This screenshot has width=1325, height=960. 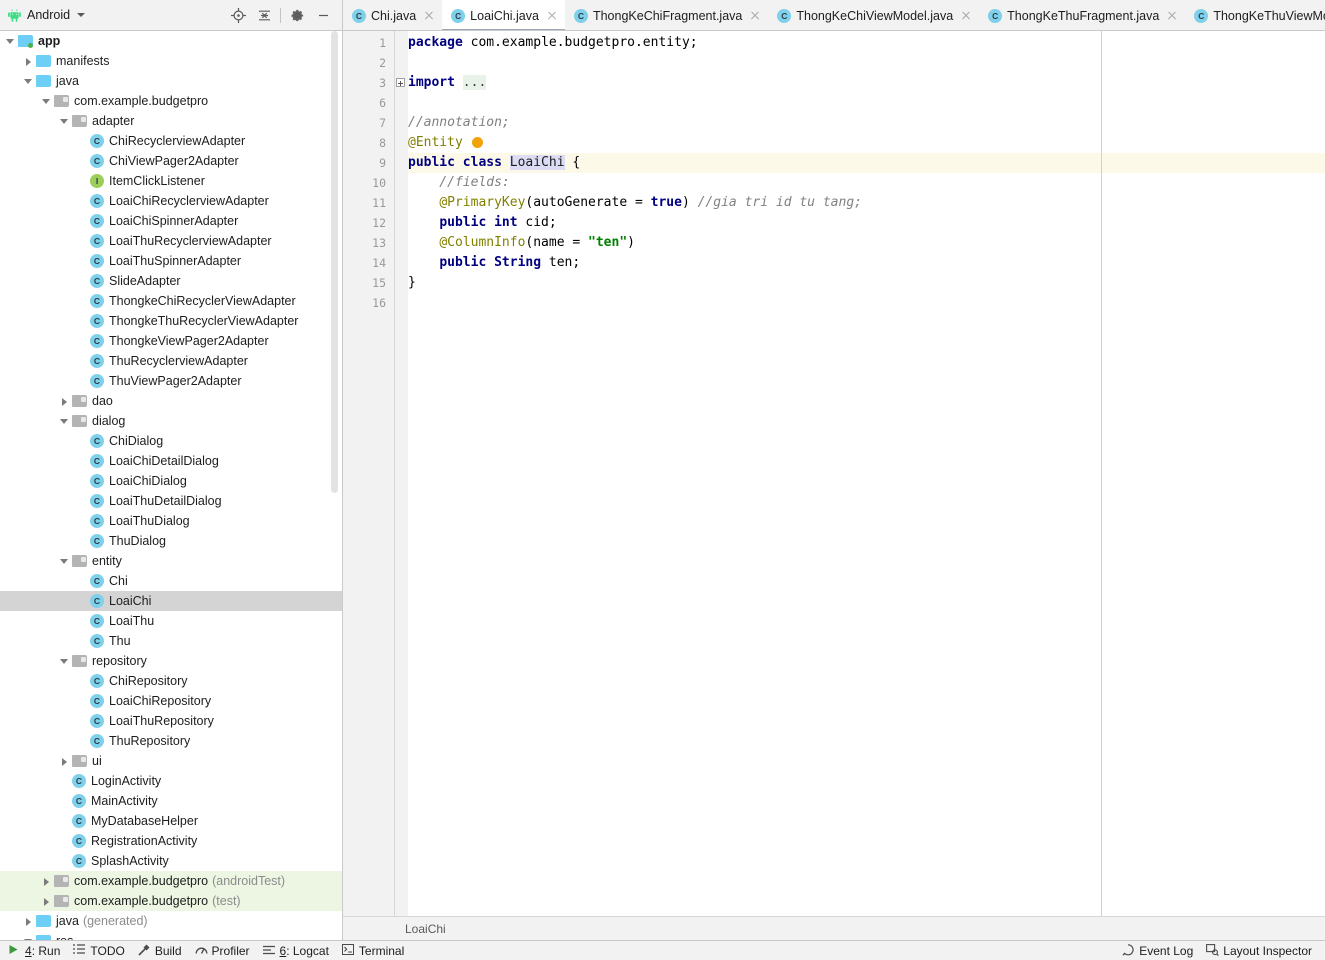 What do you see at coordinates (171, 781) in the screenshot?
I see `tree-item-loginactivity: C LoginActivity` at bounding box center [171, 781].